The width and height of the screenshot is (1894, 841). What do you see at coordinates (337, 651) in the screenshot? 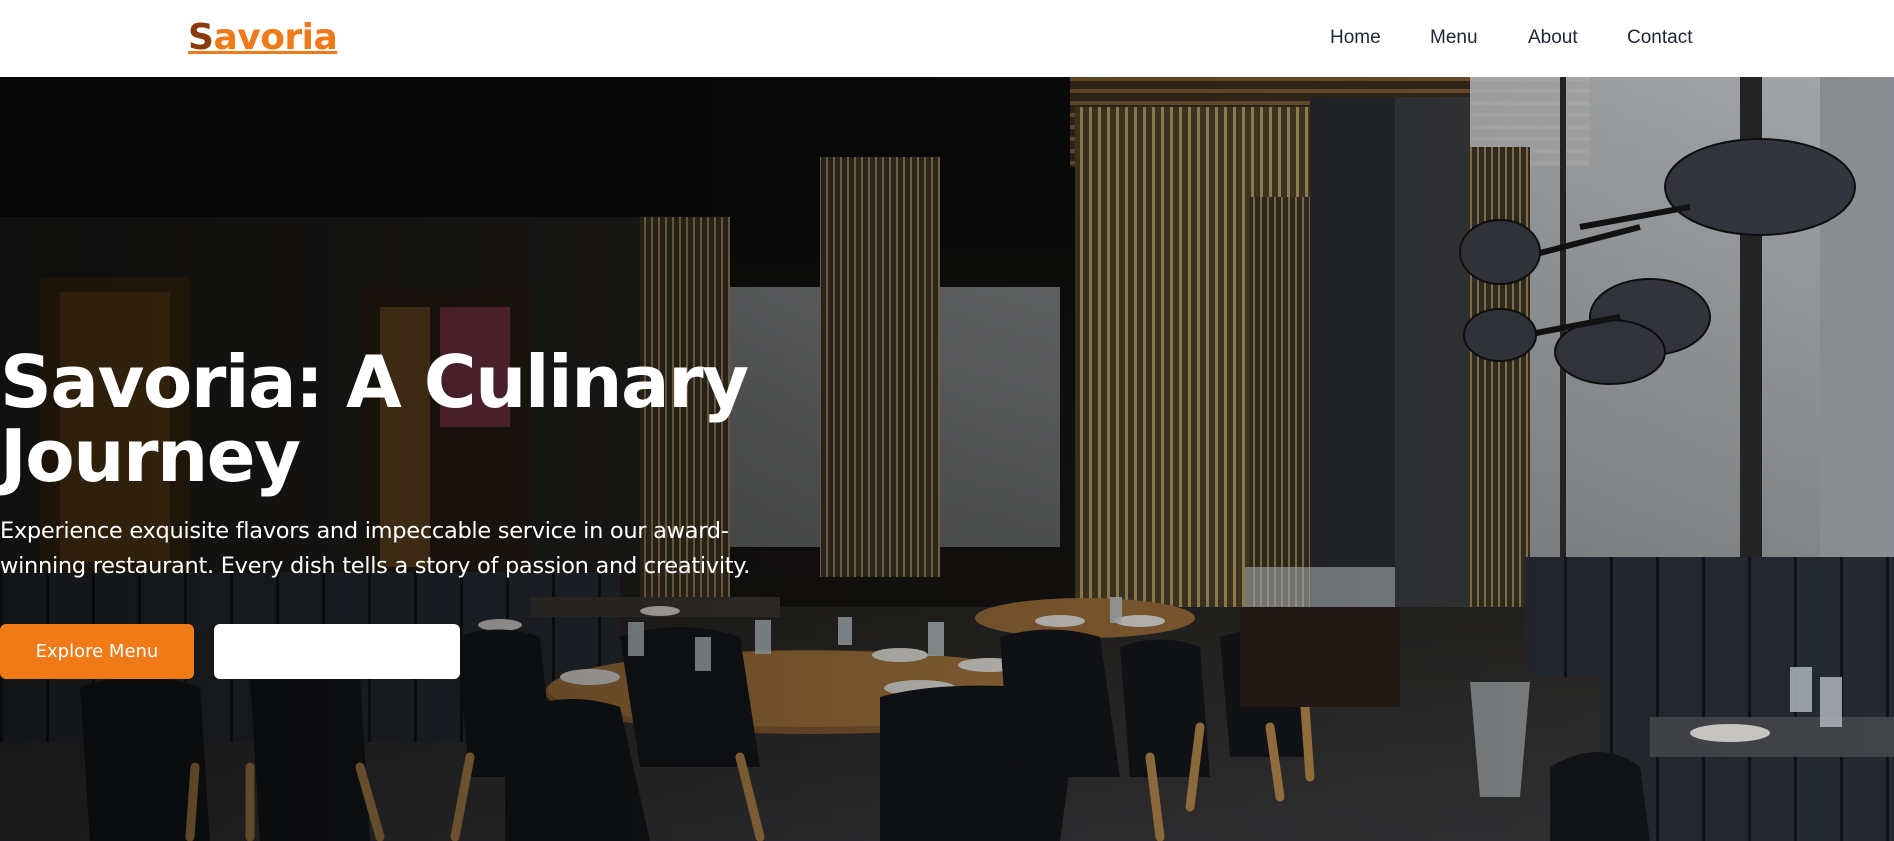
I see `secondary-cta-button` at bounding box center [337, 651].